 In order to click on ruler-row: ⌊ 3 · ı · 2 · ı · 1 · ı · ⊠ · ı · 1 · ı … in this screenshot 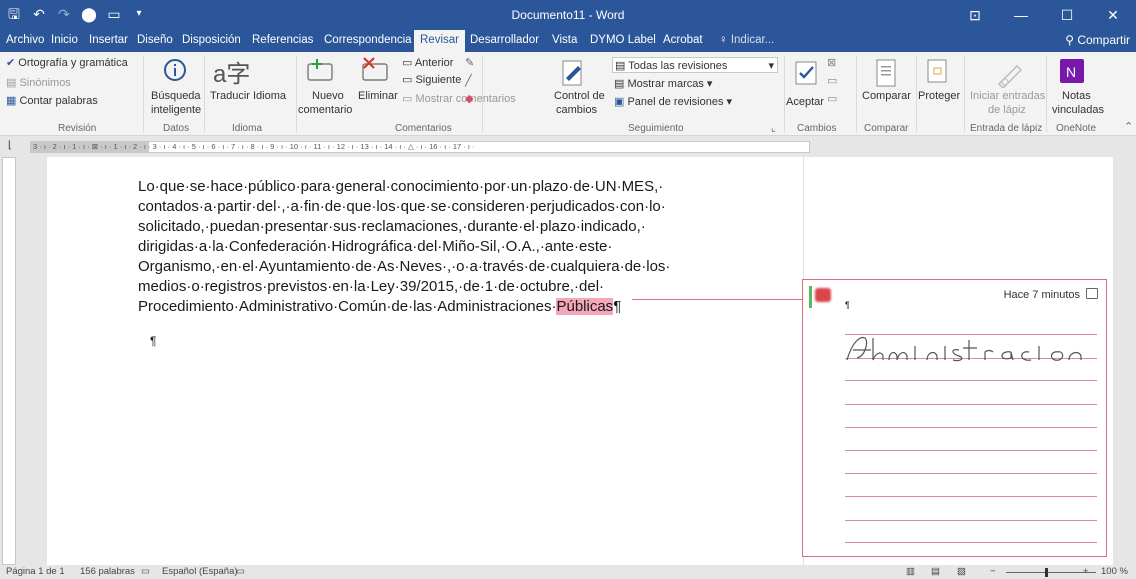, I will do `click(568, 147)`.